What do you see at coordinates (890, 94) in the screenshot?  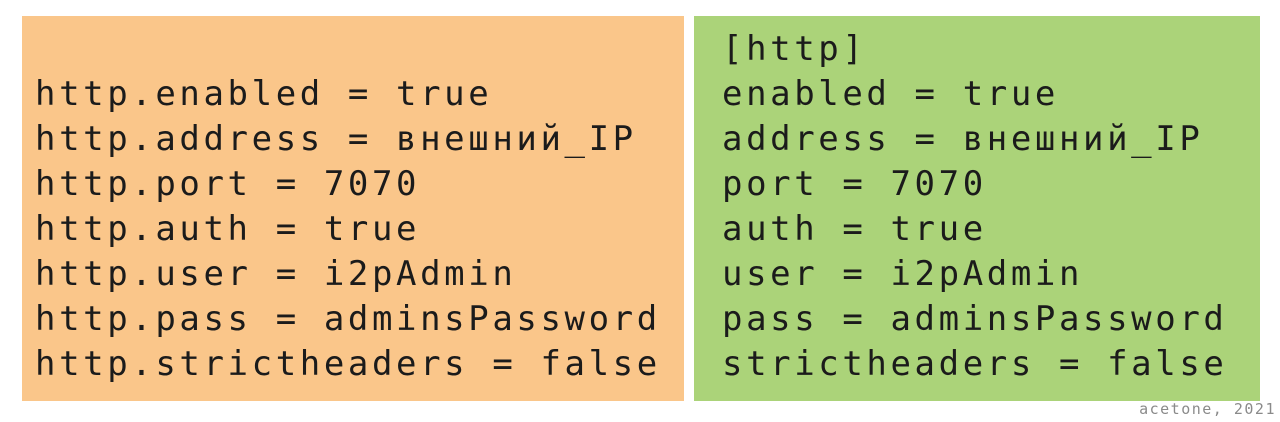 I see `config-line-enabled: enabled = true` at bounding box center [890, 94].